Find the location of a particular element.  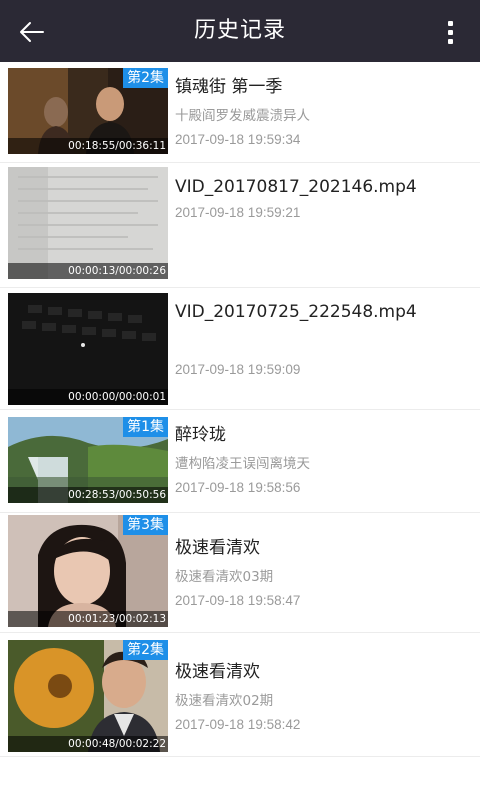

play-progress: 00:28:53/00:50:56 is located at coordinates (88, 495).